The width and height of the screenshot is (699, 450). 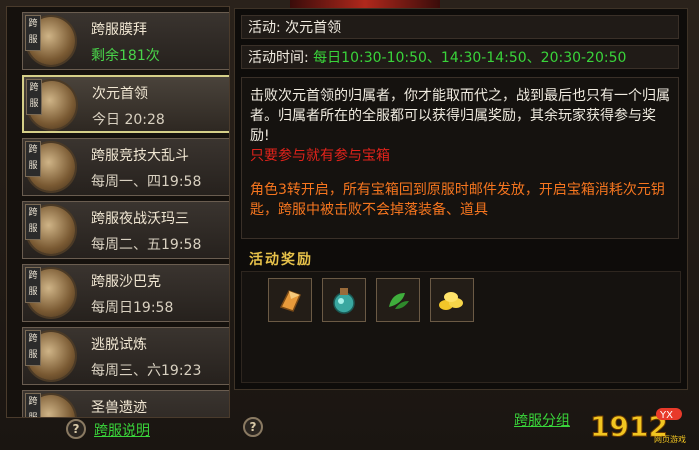 What do you see at coordinates (313, 28) in the screenshot?
I see `activity-name: 次元首领` at bounding box center [313, 28].